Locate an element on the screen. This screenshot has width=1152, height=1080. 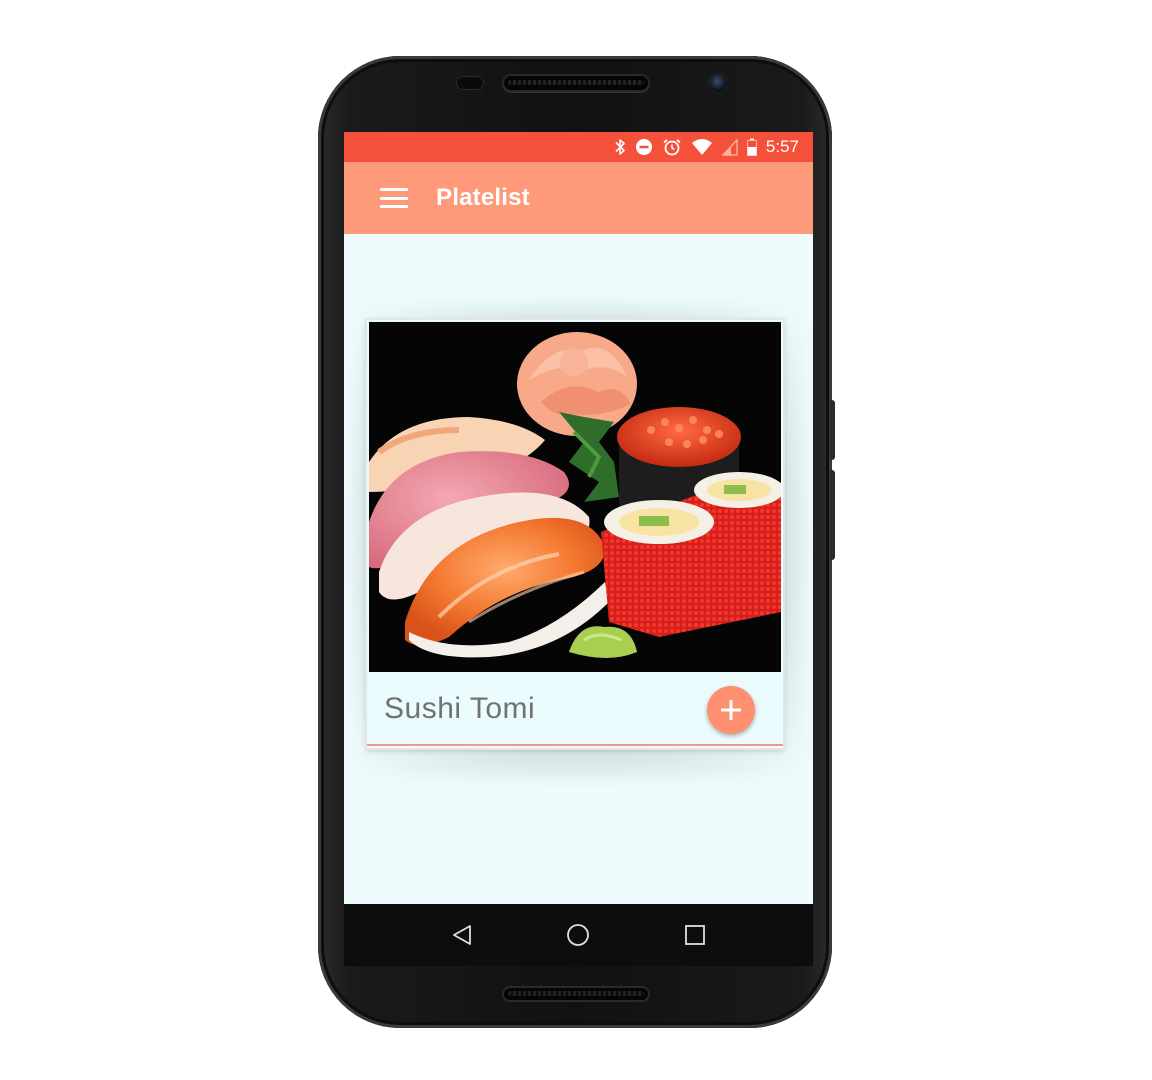
volume-button is located at coordinates (832, 515).